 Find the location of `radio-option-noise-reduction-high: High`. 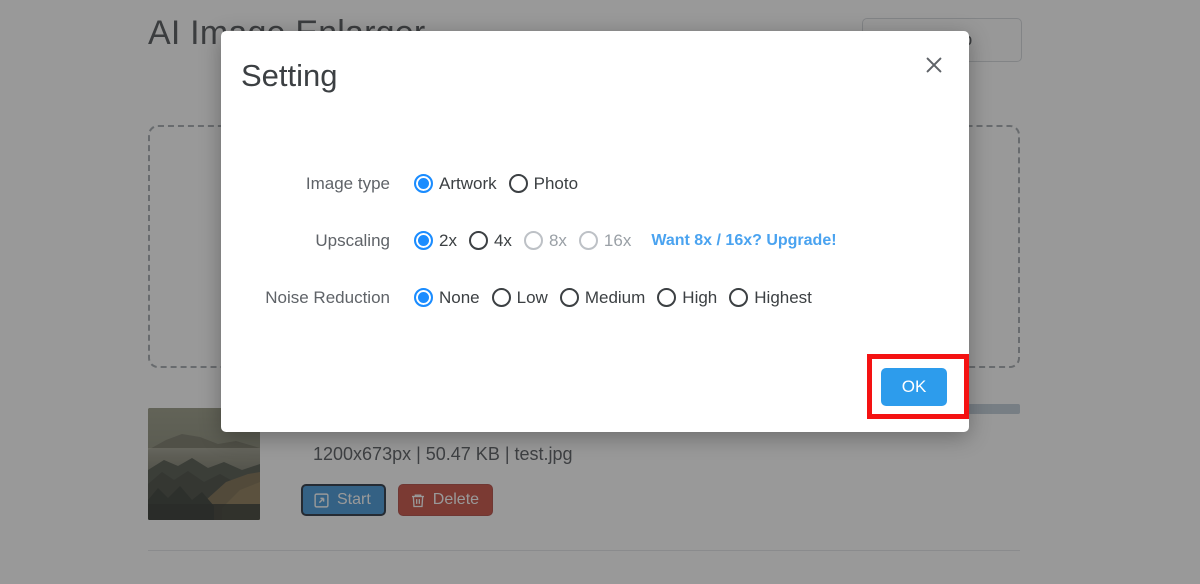

radio-option-noise-reduction-high: High is located at coordinates (687, 298).